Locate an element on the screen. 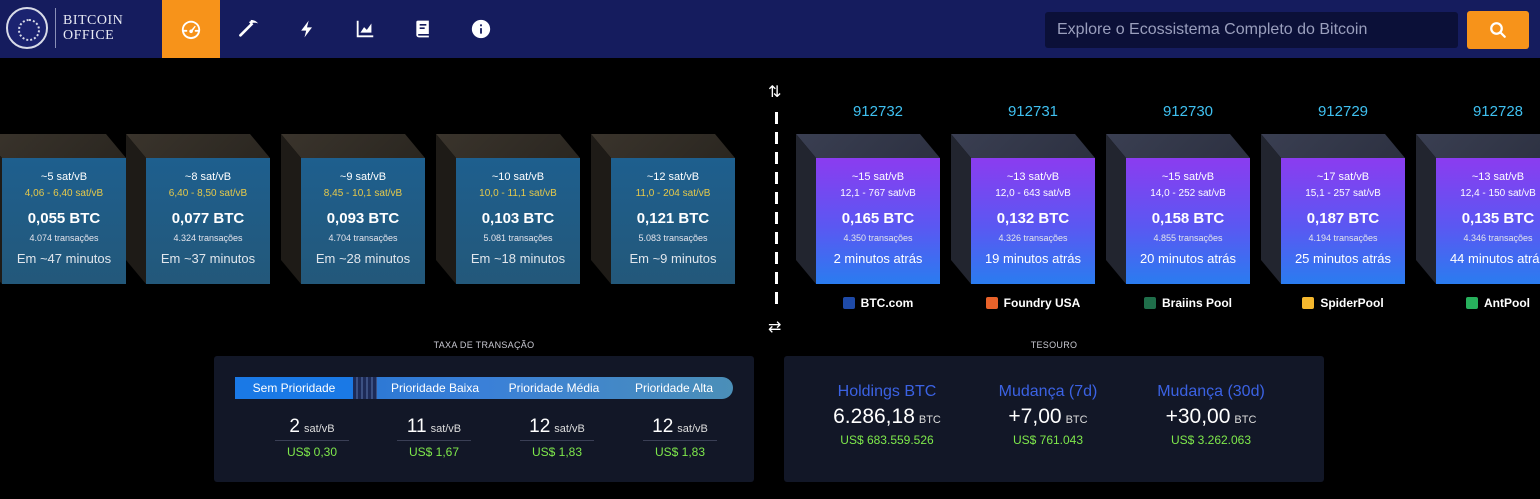 This screenshot has width=1540, height=499. info-icon is located at coordinates (481, 29).